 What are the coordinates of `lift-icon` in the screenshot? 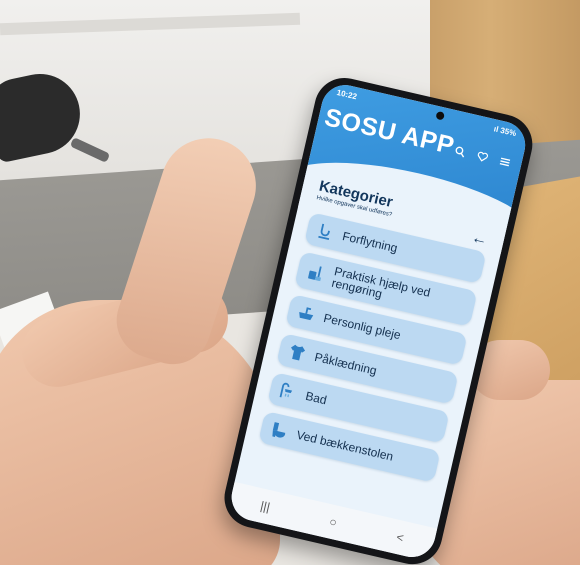 It's located at (325, 232).